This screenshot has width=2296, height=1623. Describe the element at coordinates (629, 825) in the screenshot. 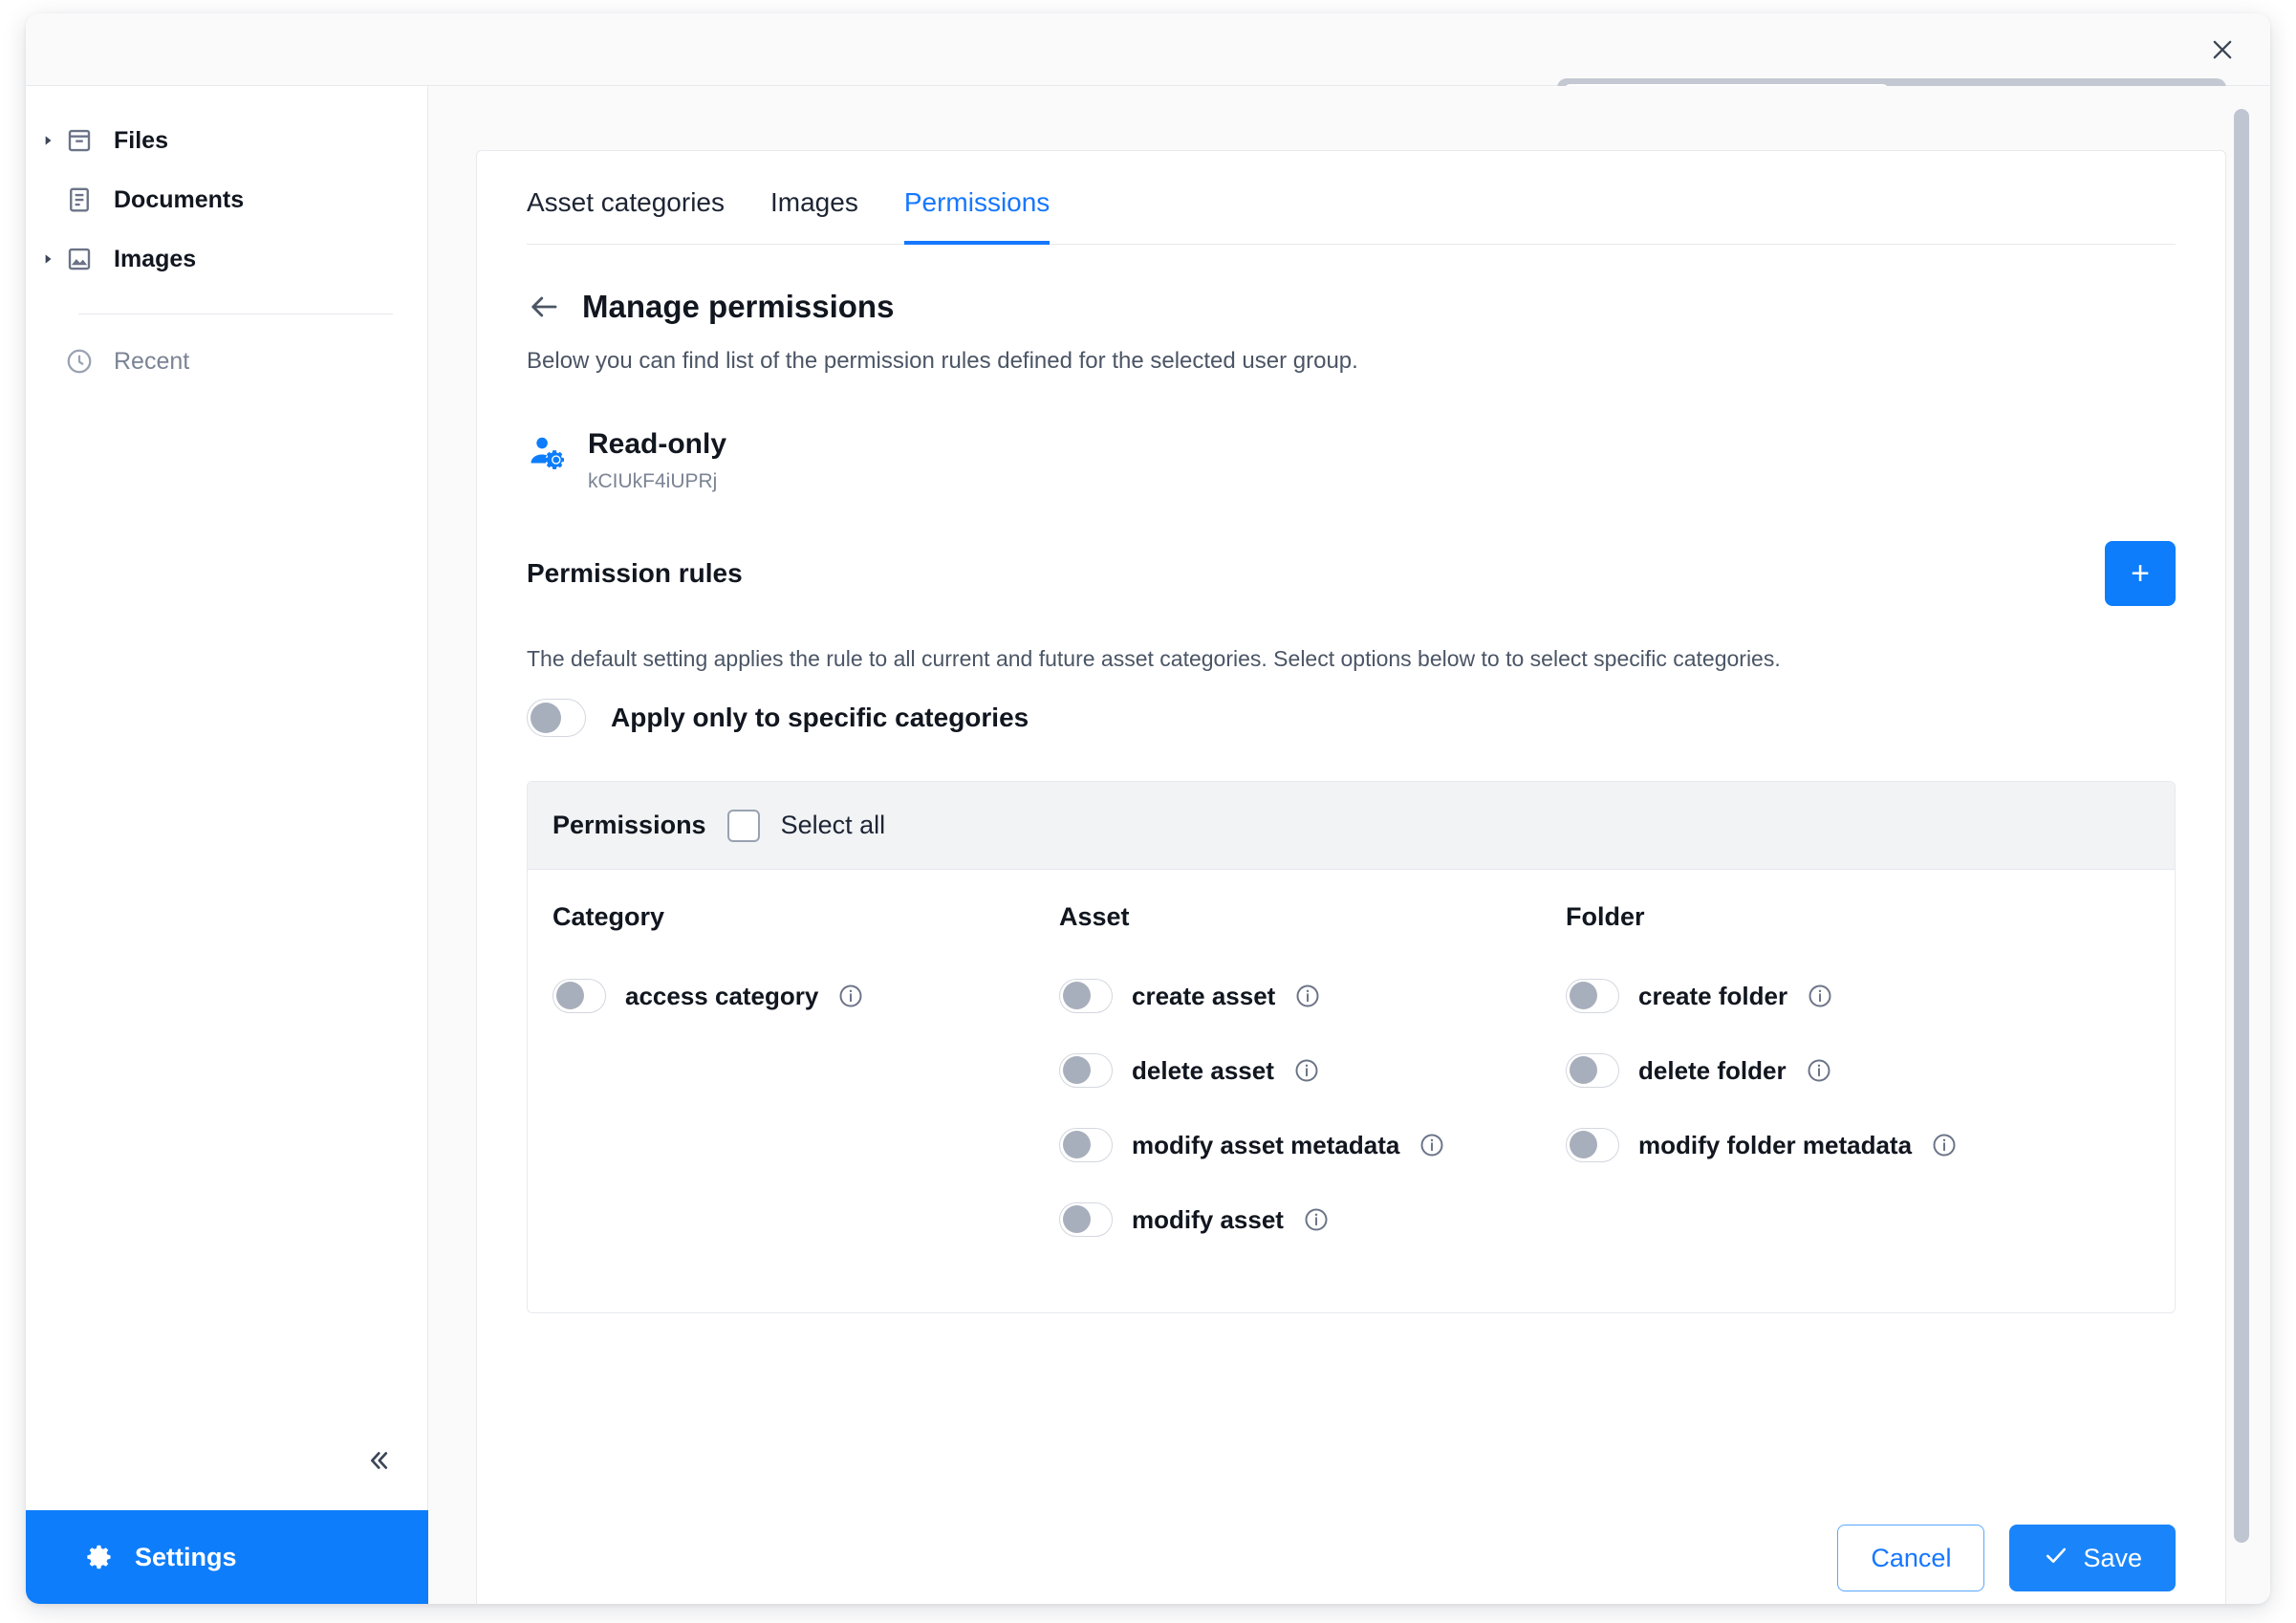

I see `permissions-panel-title: Permissions` at that location.